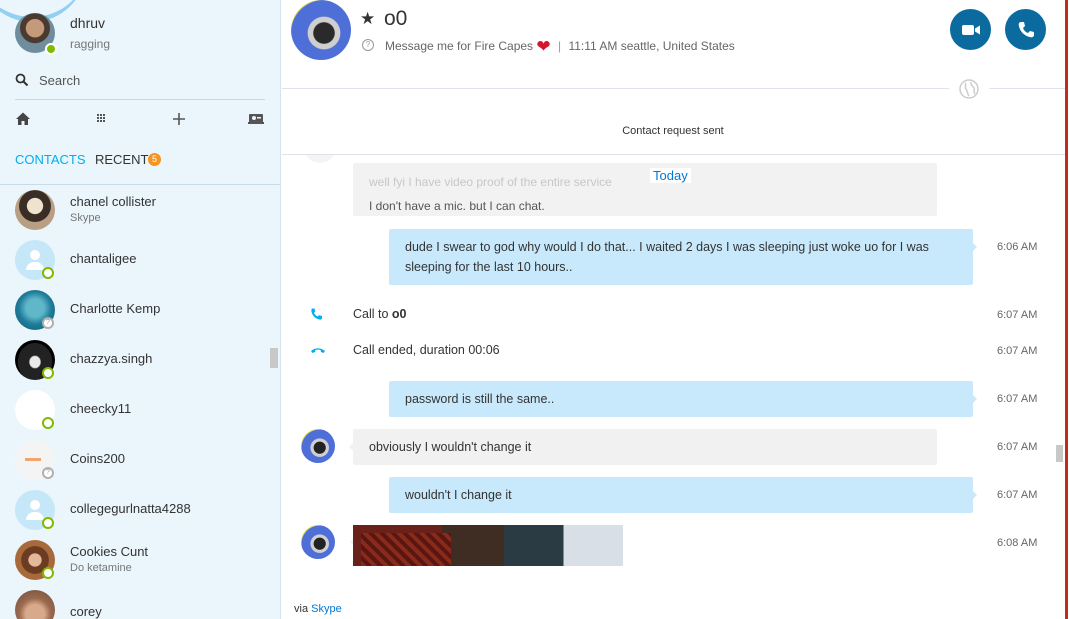  What do you see at coordinates (1017, 247) in the screenshot?
I see `message-timestamp: 6:06 AM` at bounding box center [1017, 247].